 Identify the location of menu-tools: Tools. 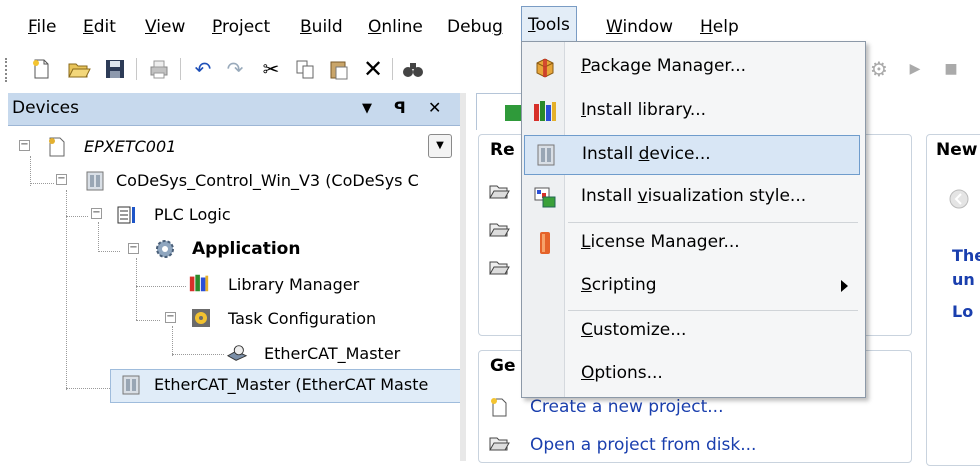
(549, 24).